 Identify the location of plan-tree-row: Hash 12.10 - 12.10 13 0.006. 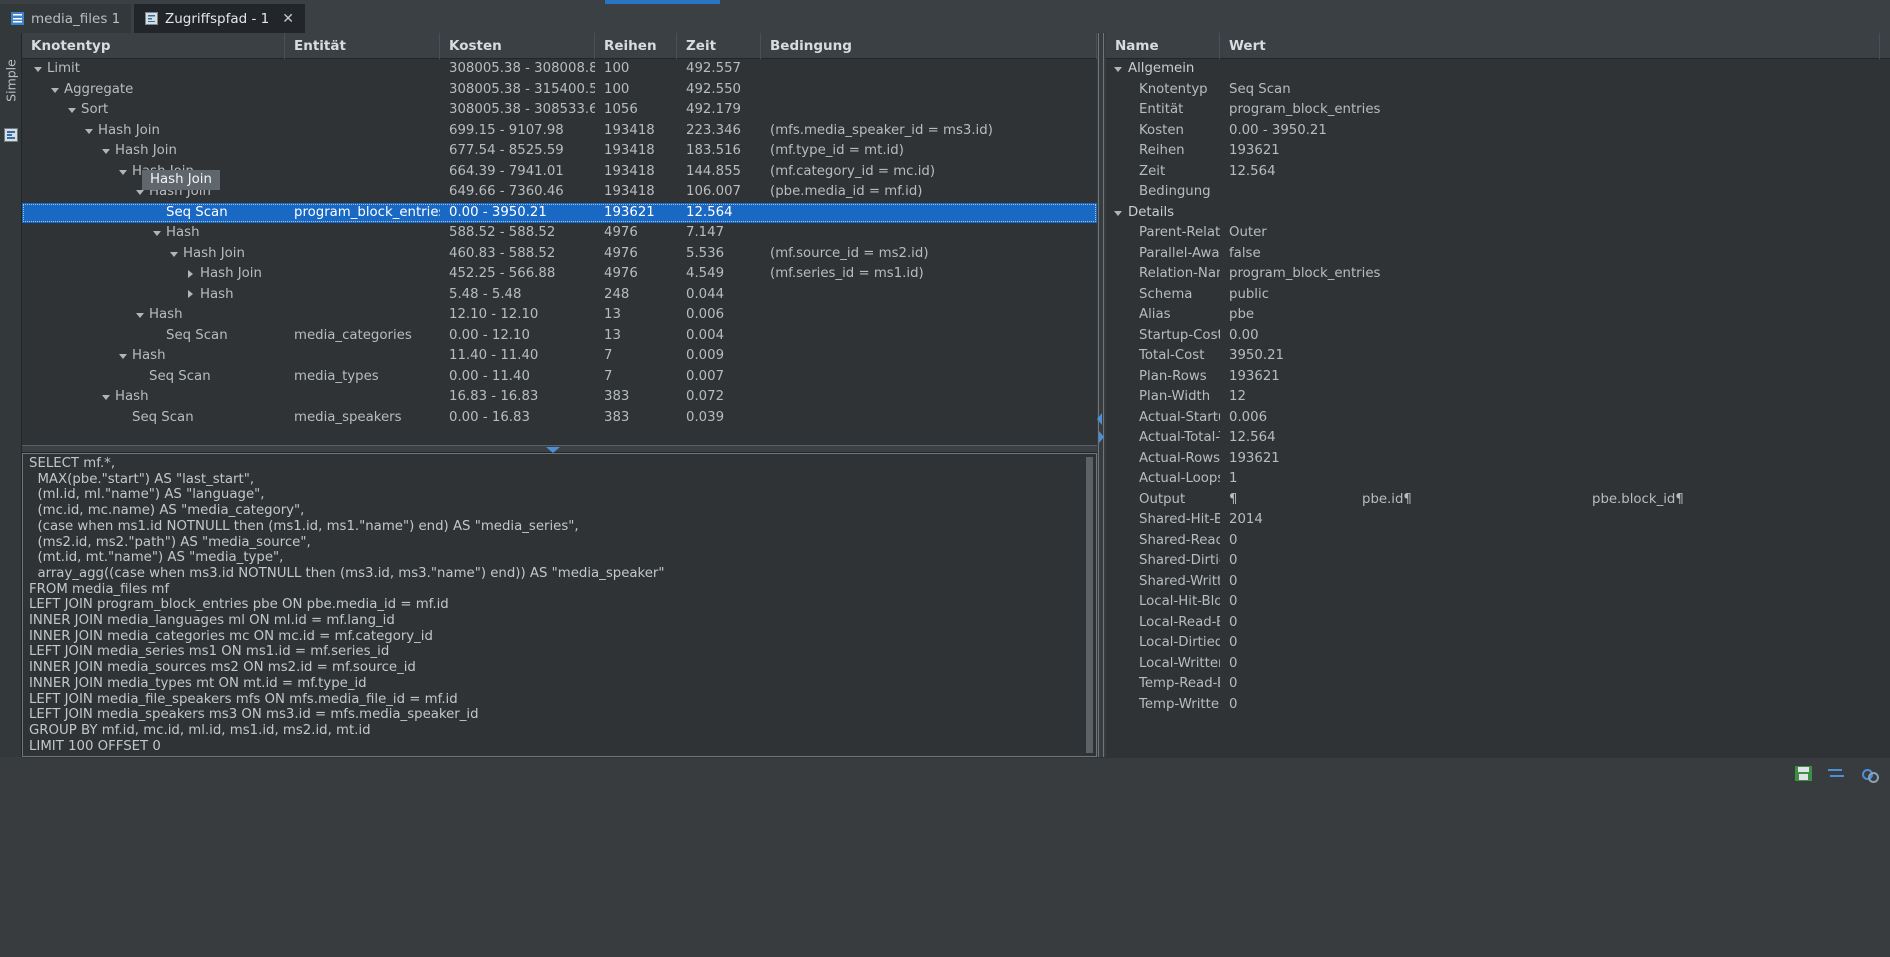
(559, 315).